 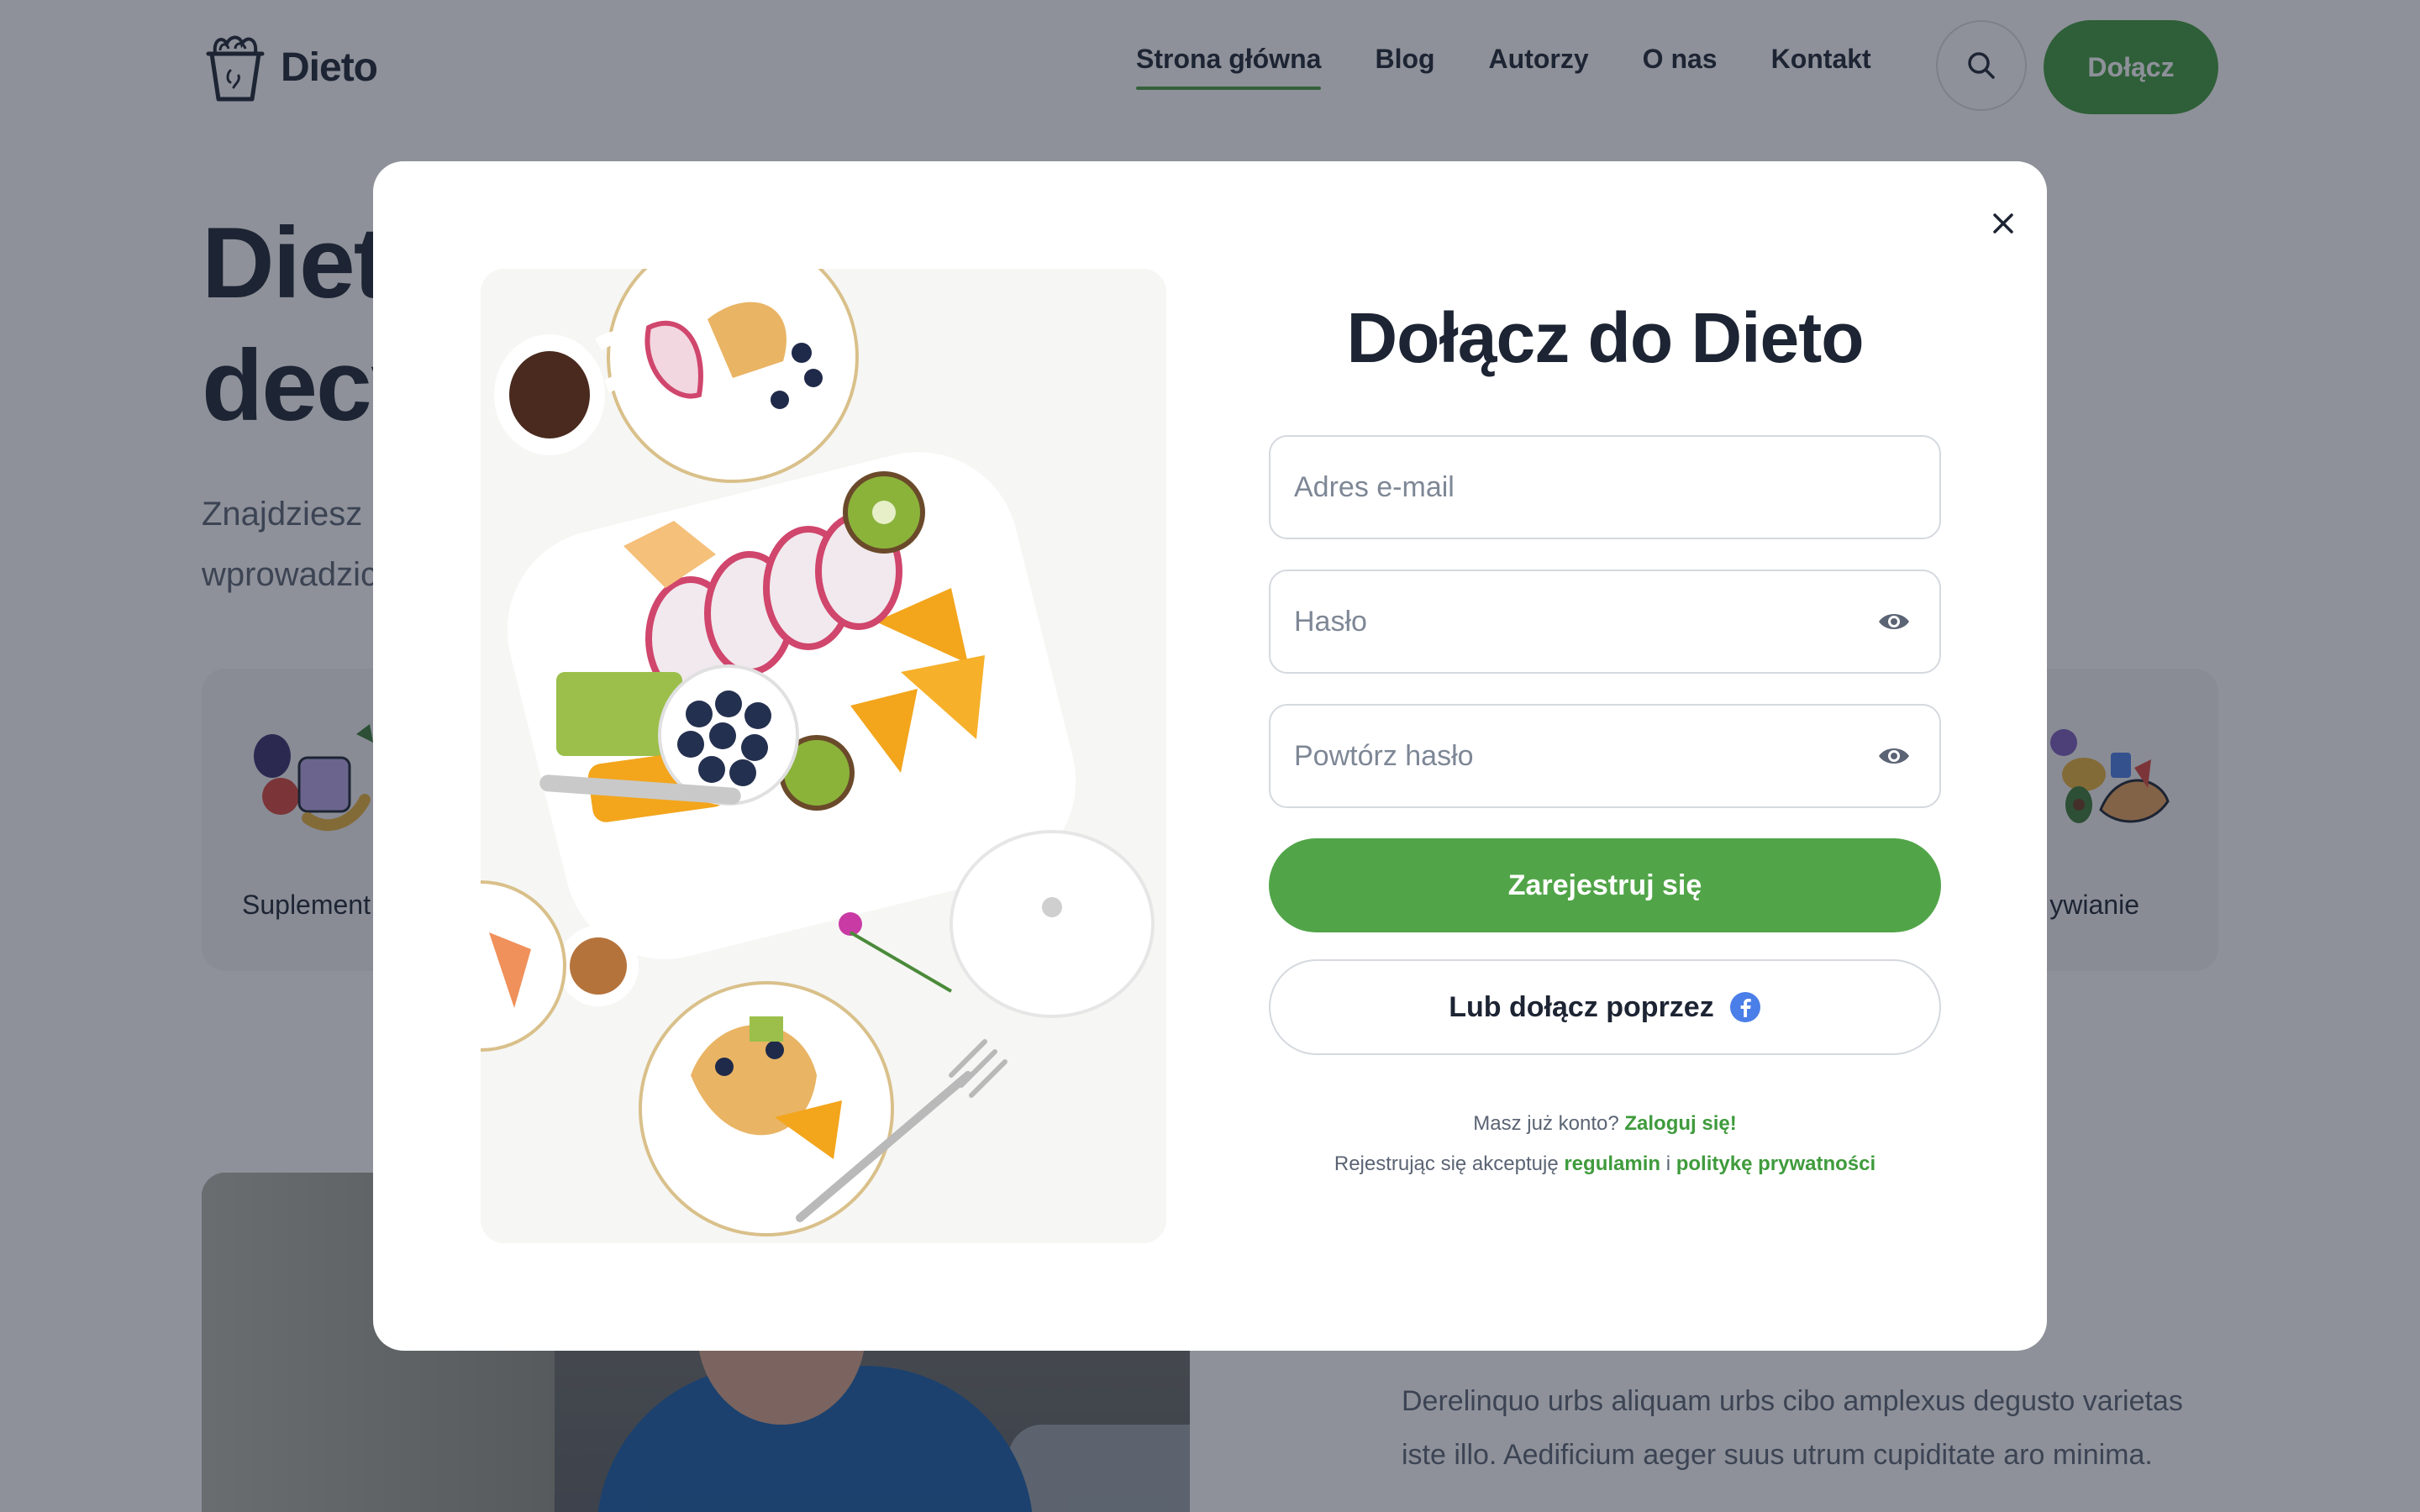 I want to click on close-button, so click(x=2003, y=223).